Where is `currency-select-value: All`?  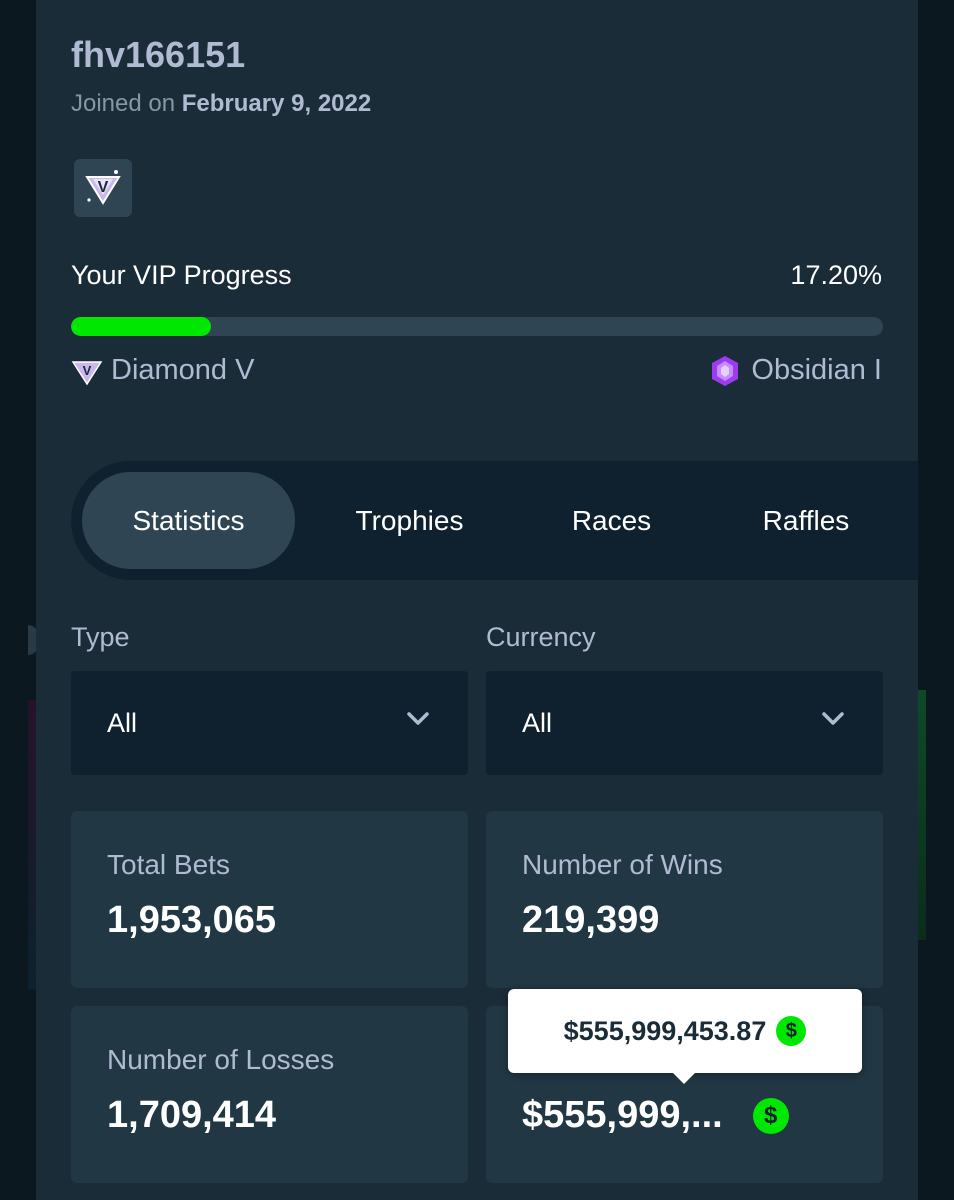
currency-select-value: All is located at coordinates (537, 723).